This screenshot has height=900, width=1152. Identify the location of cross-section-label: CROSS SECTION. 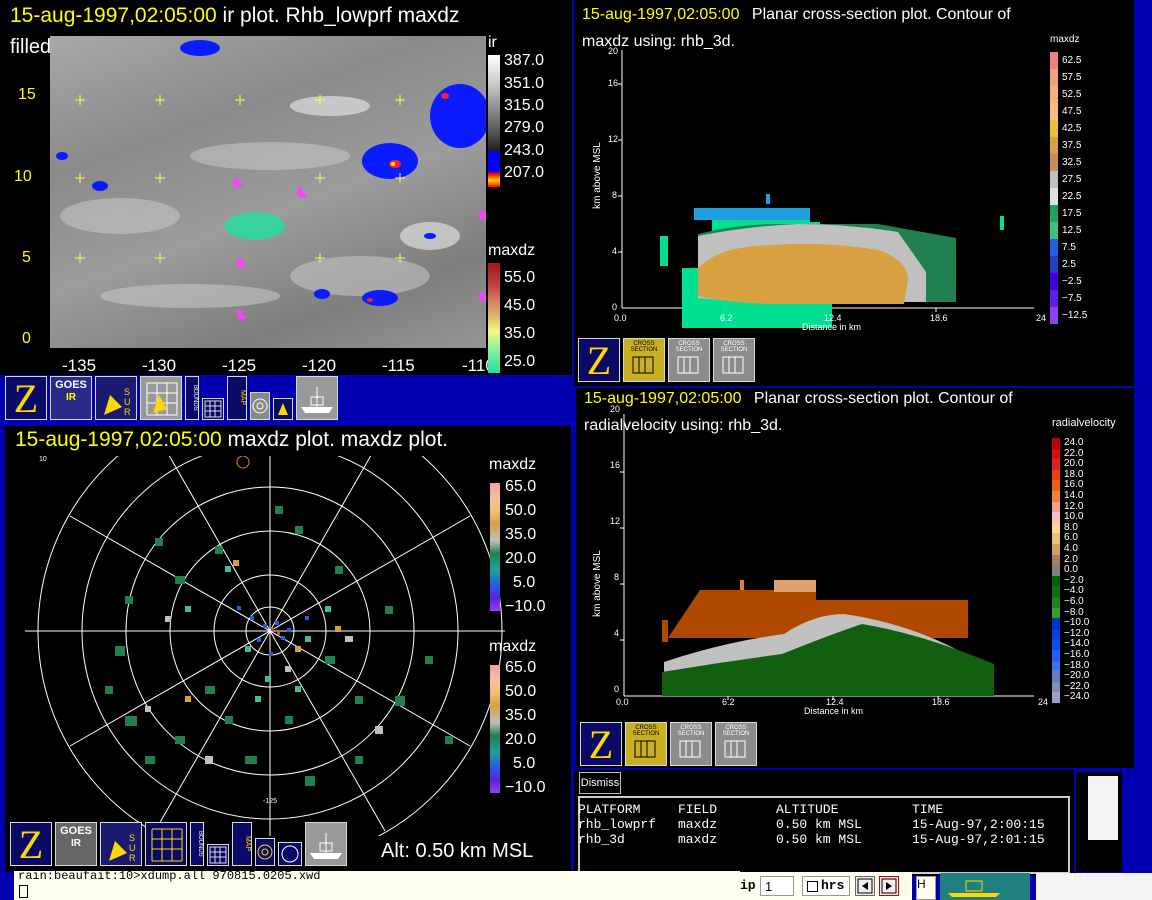
(734, 347).